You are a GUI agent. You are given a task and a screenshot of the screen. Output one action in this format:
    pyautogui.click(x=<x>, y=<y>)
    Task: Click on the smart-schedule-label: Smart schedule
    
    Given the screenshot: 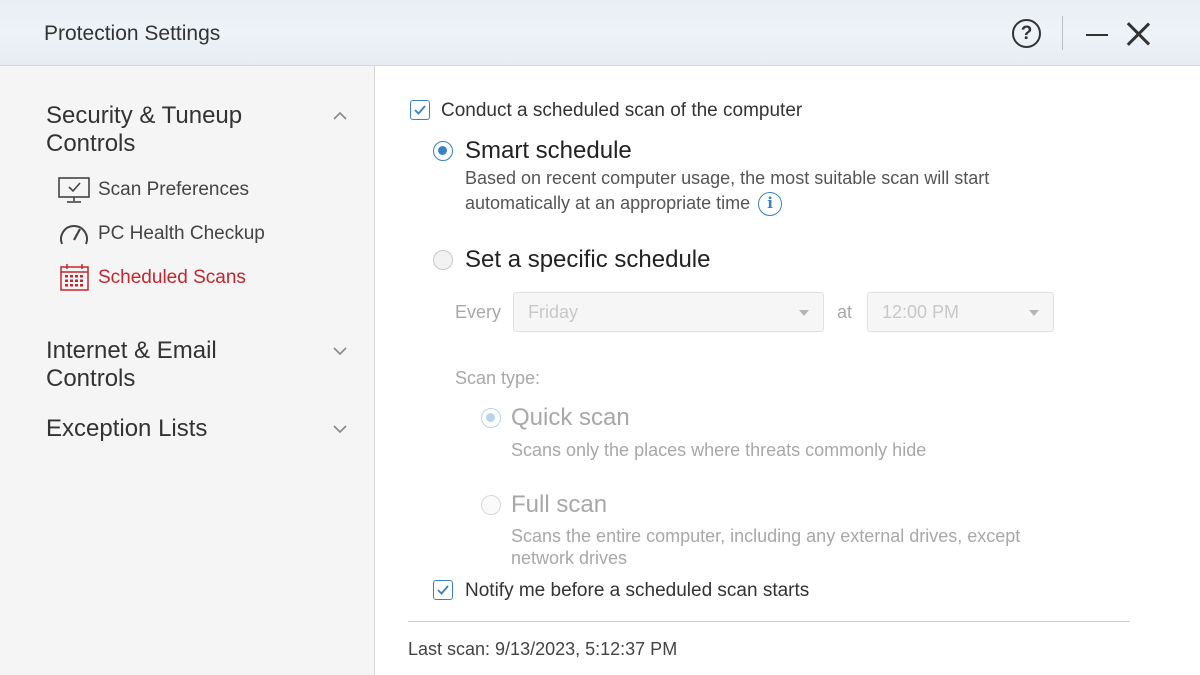 What is the action you would take?
    pyautogui.click(x=548, y=150)
    